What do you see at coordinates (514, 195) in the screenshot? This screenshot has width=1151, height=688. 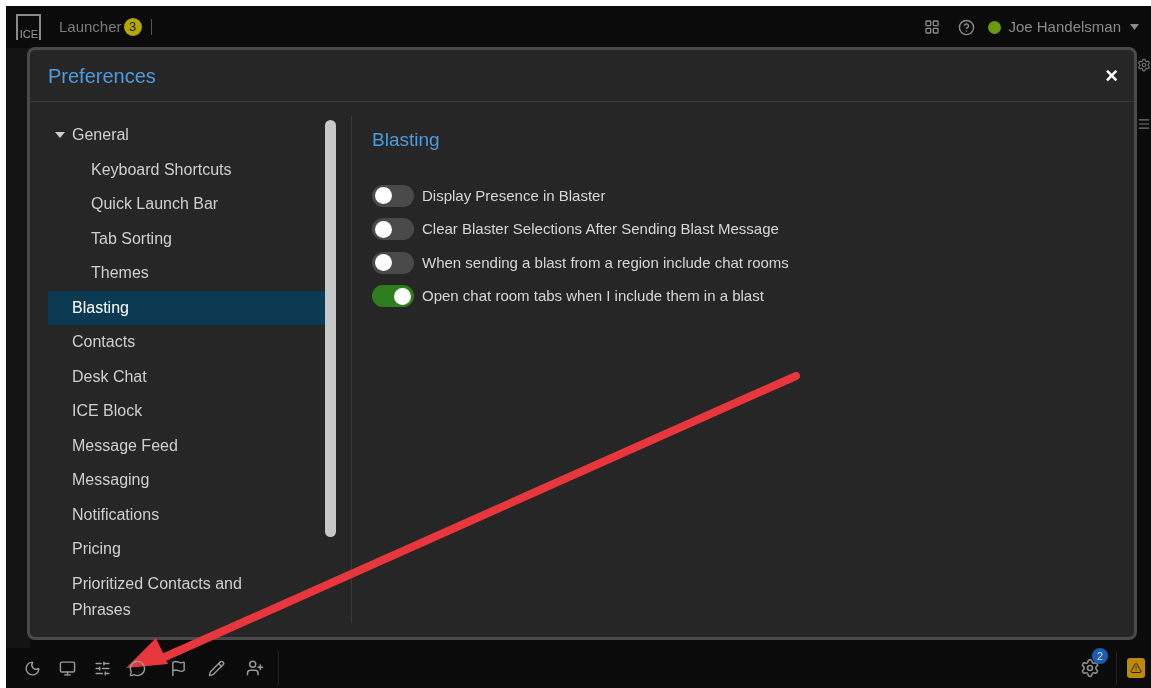 I see `setting-label: Display Presence in Blaster` at bounding box center [514, 195].